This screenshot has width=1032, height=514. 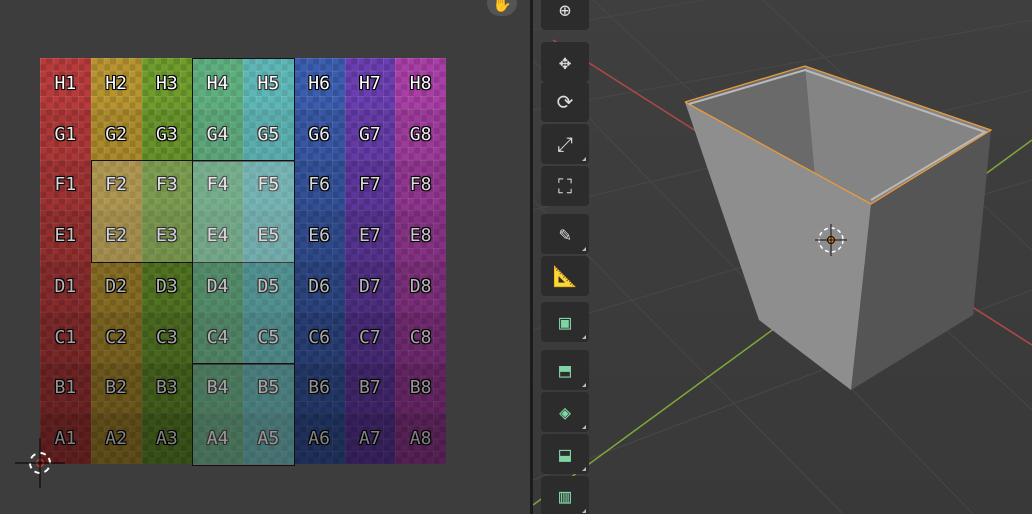 What do you see at coordinates (370, 438) in the screenshot?
I see `uv-grid-cell: A7` at bounding box center [370, 438].